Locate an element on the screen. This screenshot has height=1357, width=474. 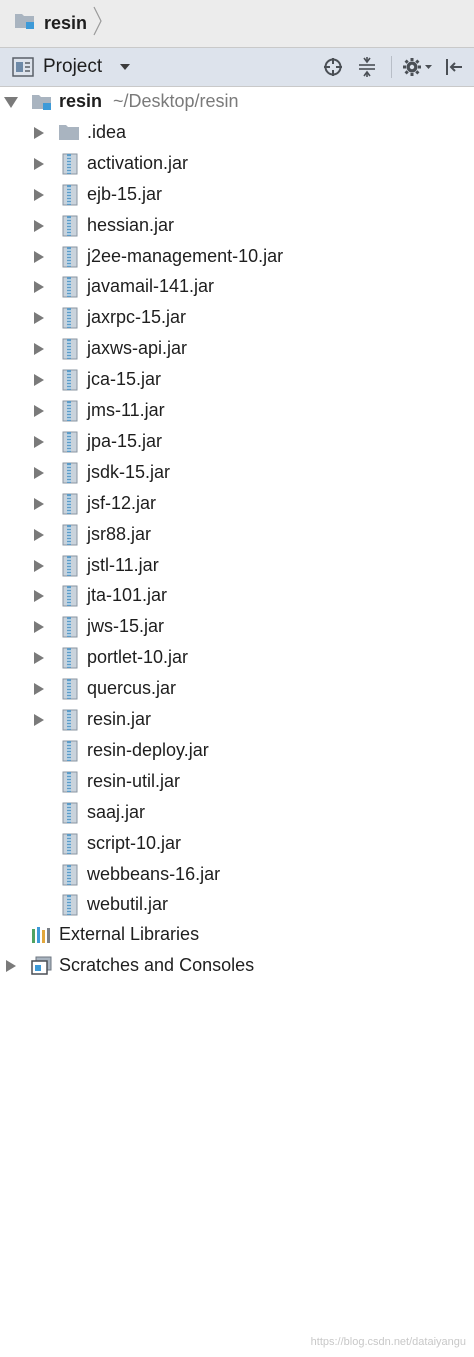
tree-item: jca-15.jar is located at coordinates (237, 380).